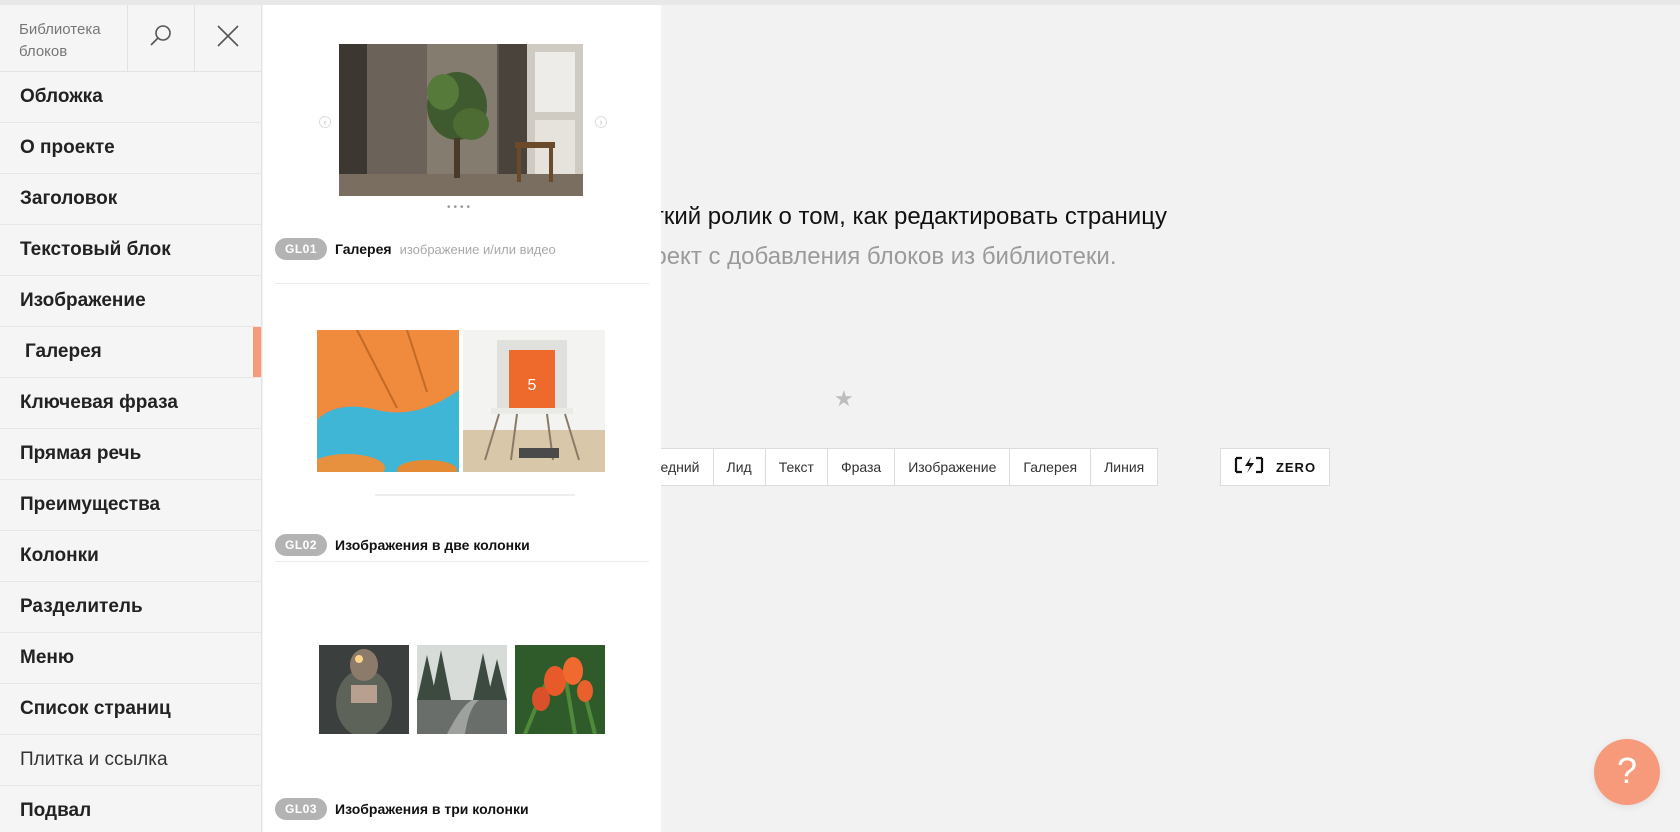 This screenshot has width=1680, height=832. What do you see at coordinates (64, 38) in the screenshot?
I see `sidebar-title: Библиотека блоков` at bounding box center [64, 38].